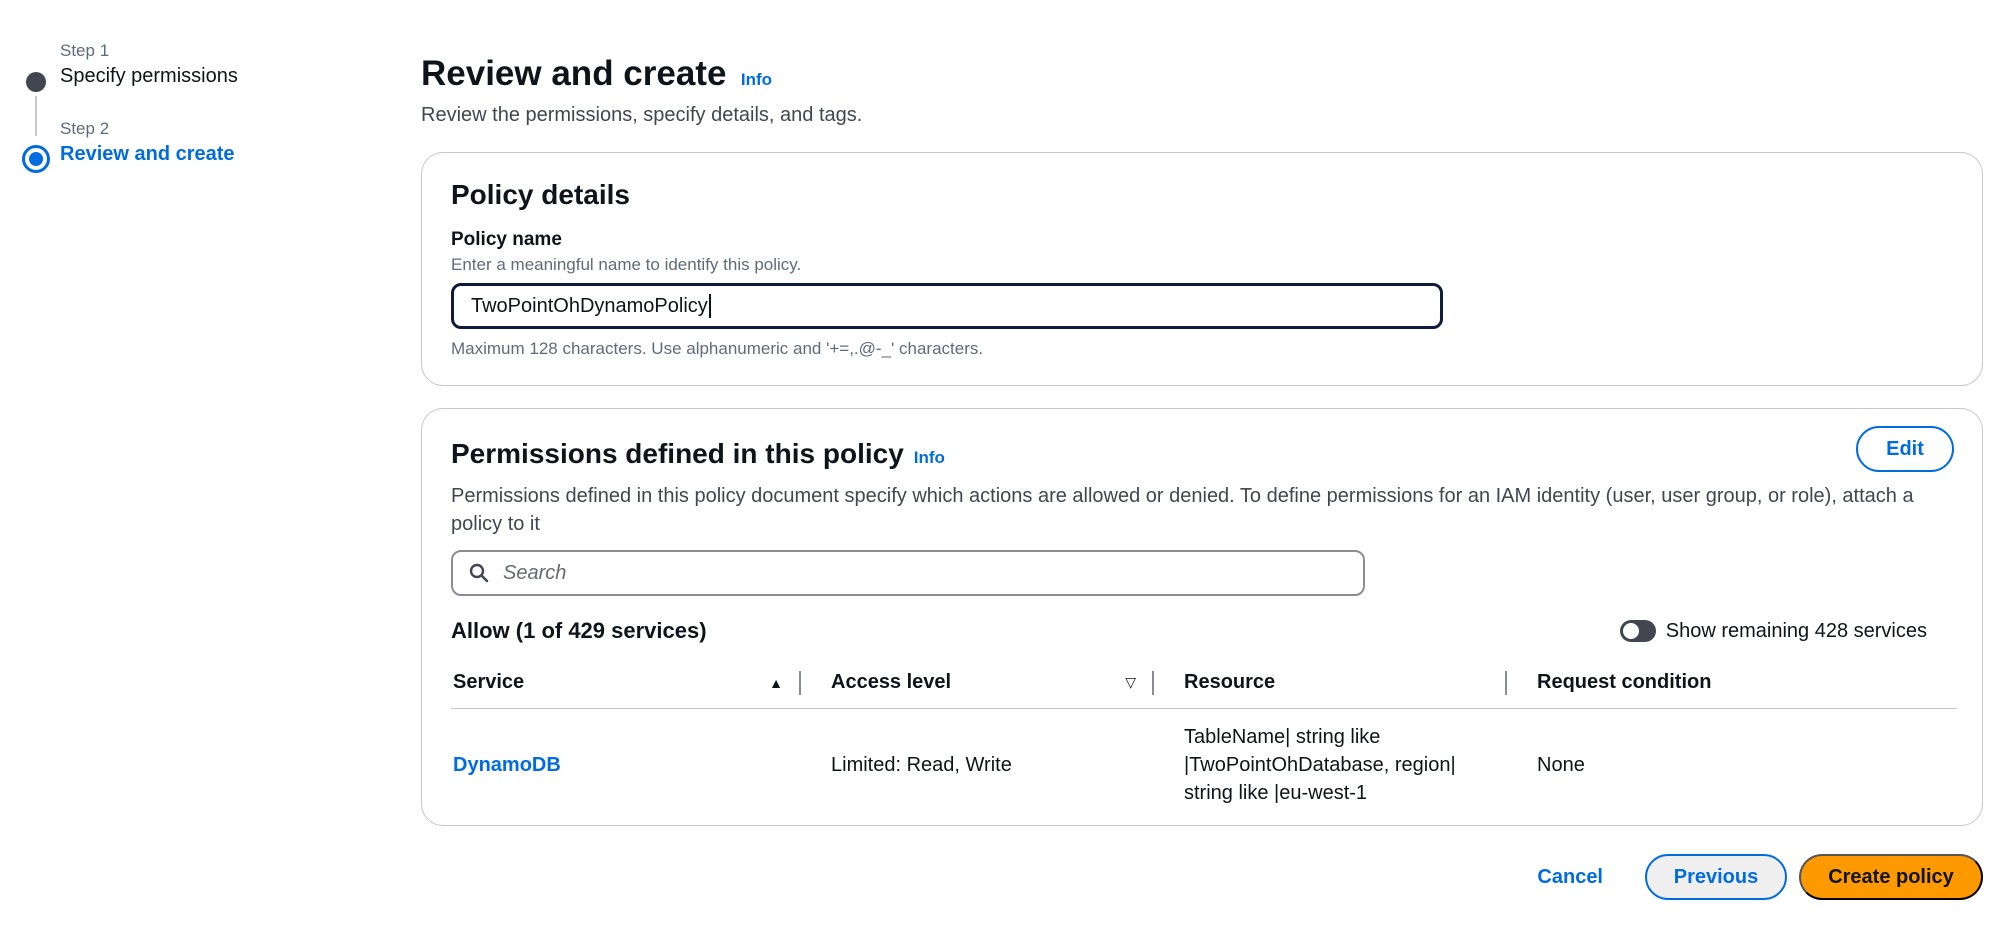  I want to click on service-link-dynamodb: DynamoDB, so click(507, 765).